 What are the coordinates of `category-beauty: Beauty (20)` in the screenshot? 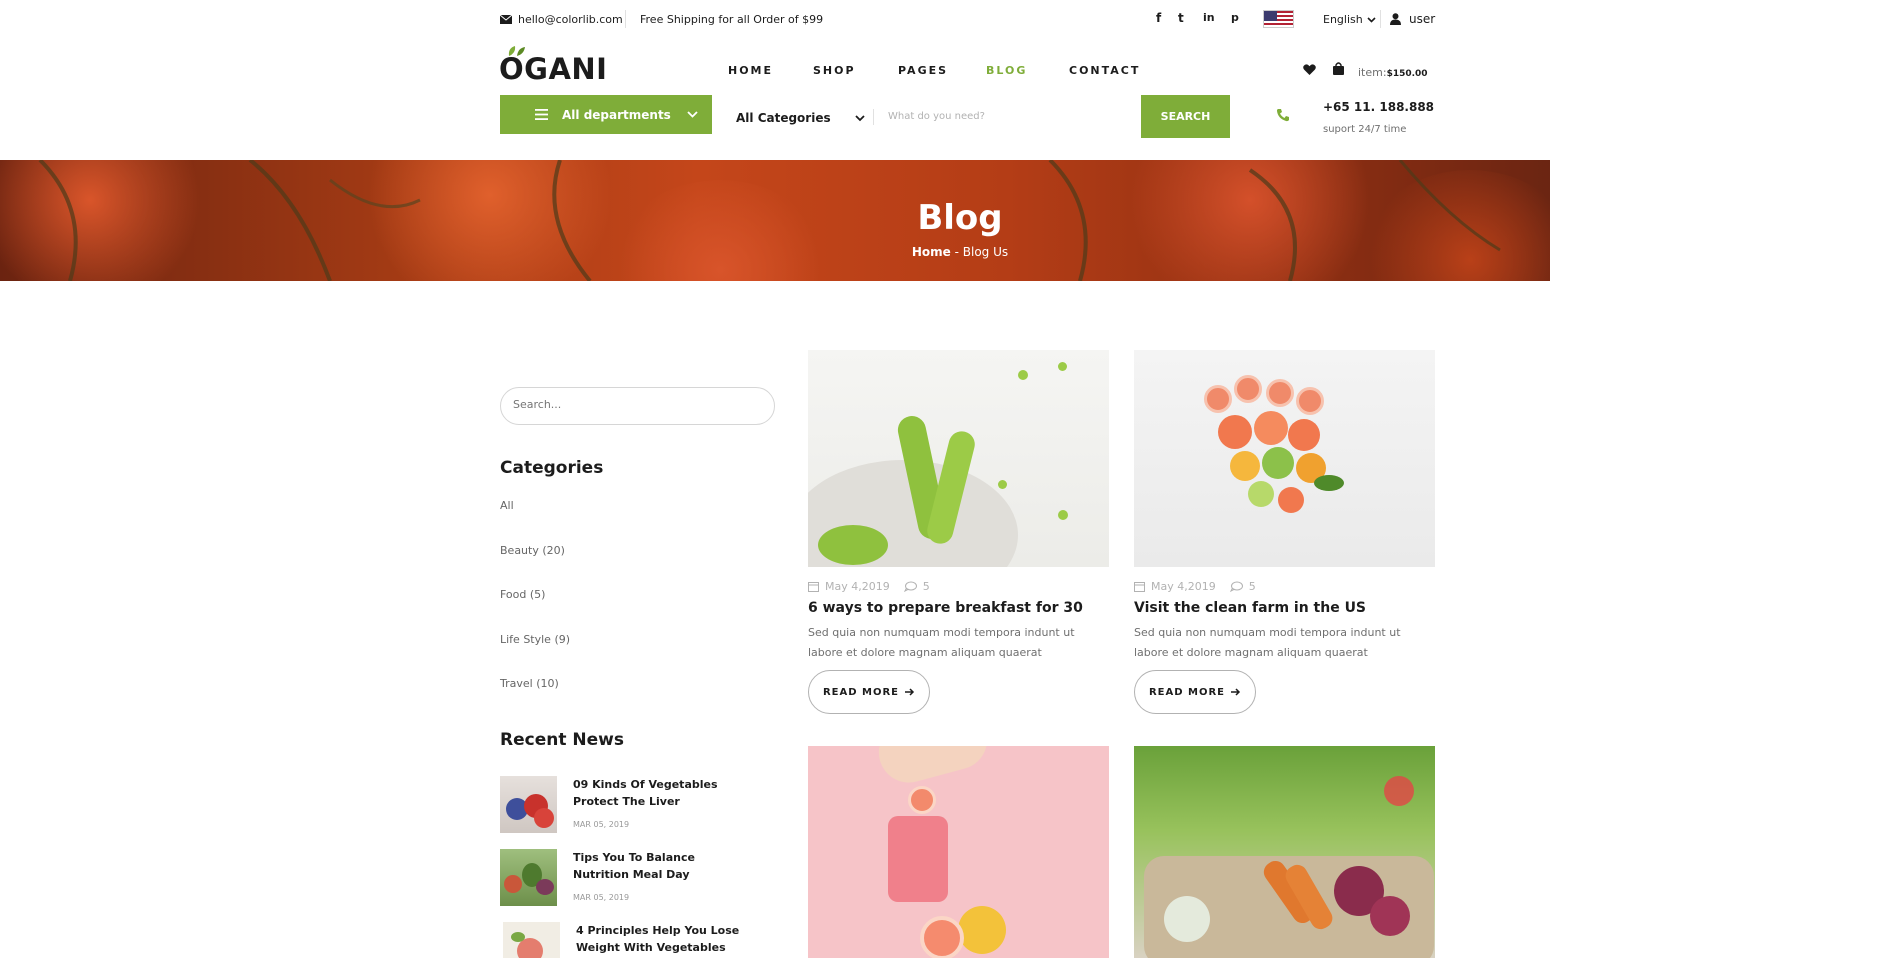 It's located at (532, 550).